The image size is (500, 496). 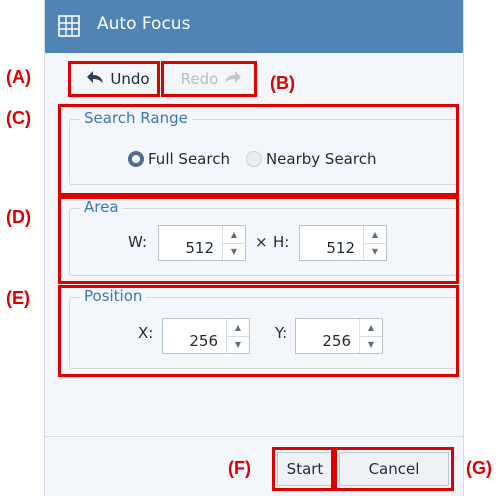 I want to click on full-search-label: Full Search, so click(x=189, y=159).